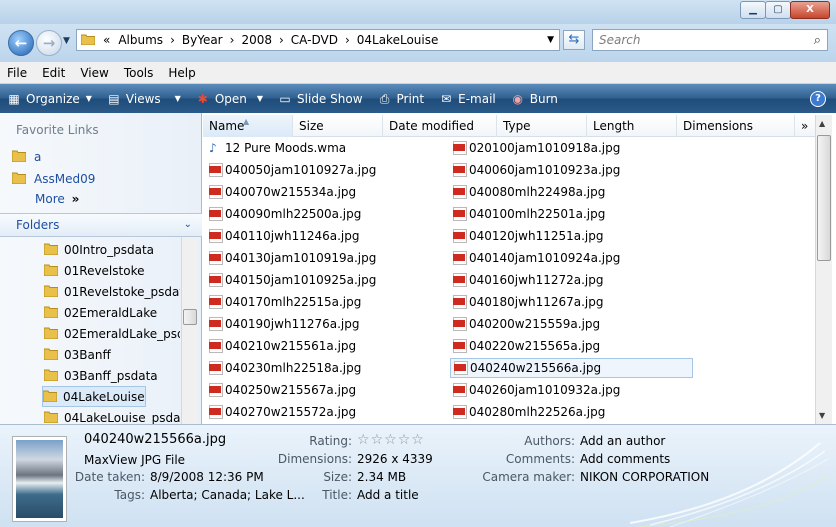 The height and width of the screenshot is (527, 836). Describe the element at coordinates (111, 375) in the screenshot. I see `folder-tree-item: 03Banff_psdata` at that location.